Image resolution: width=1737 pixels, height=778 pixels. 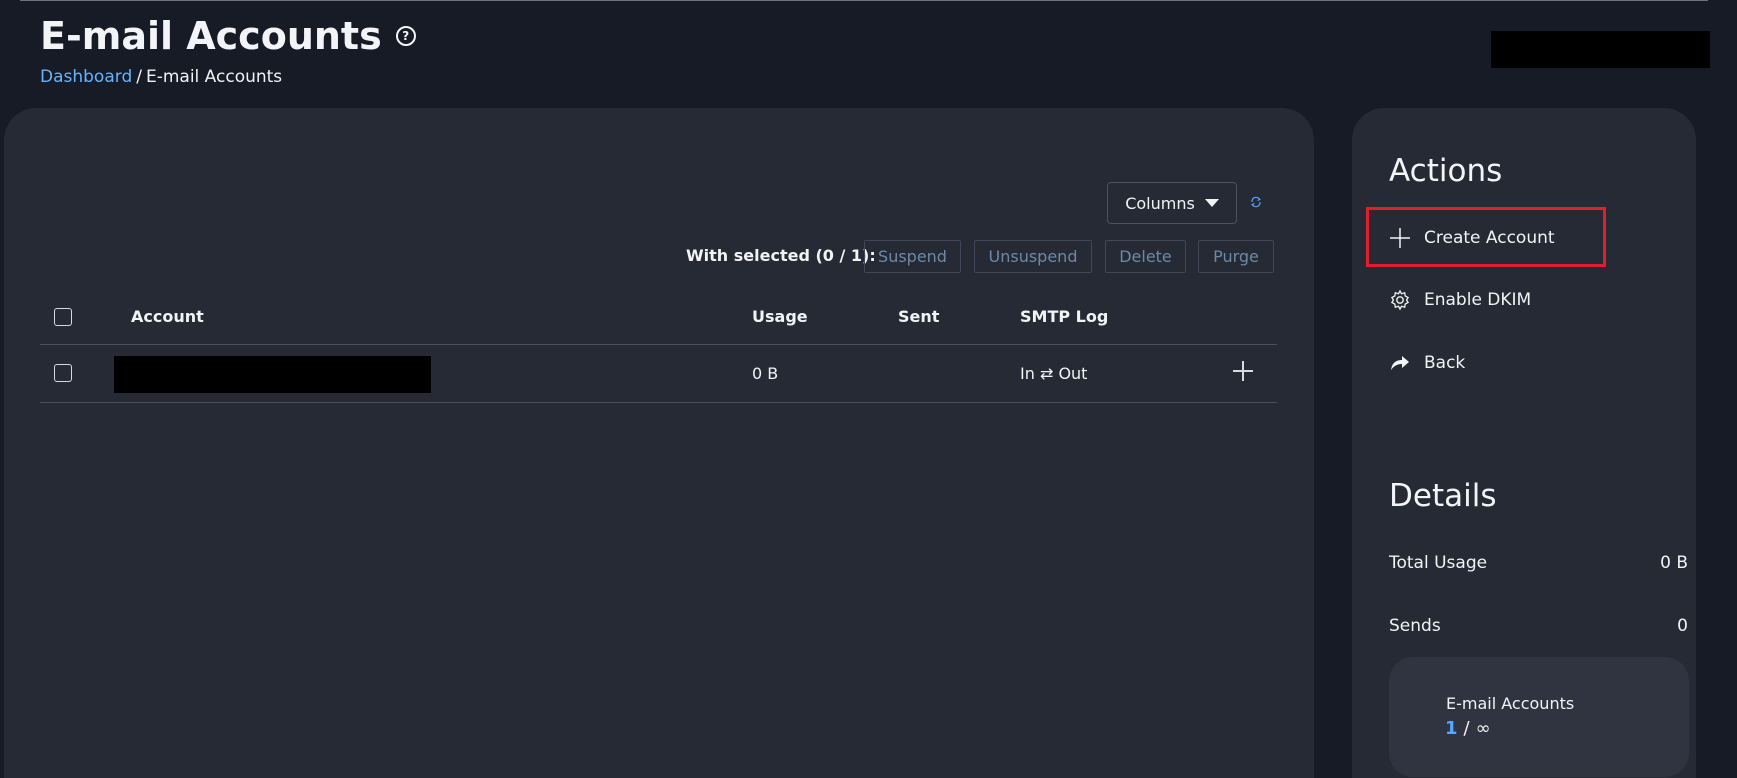 I want to click on help-icon: ?, so click(x=405, y=36).